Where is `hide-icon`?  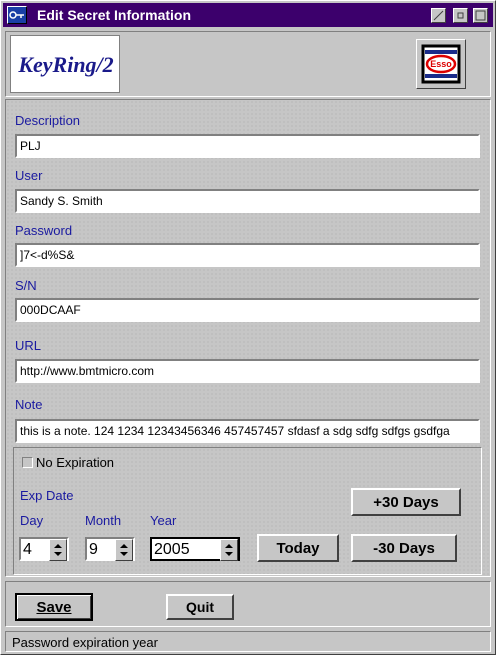 hide-icon is located at coordinates (438, 15).